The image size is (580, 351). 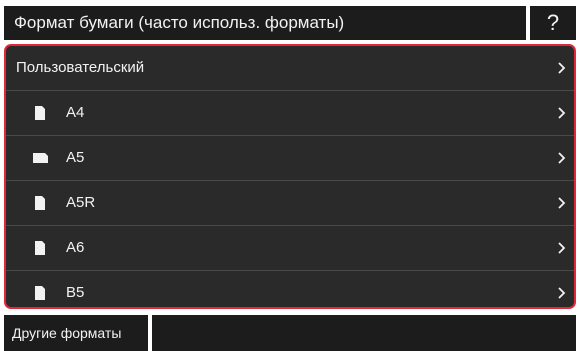 I want to click on list-item-label: B5, so click(x=75, y=292).